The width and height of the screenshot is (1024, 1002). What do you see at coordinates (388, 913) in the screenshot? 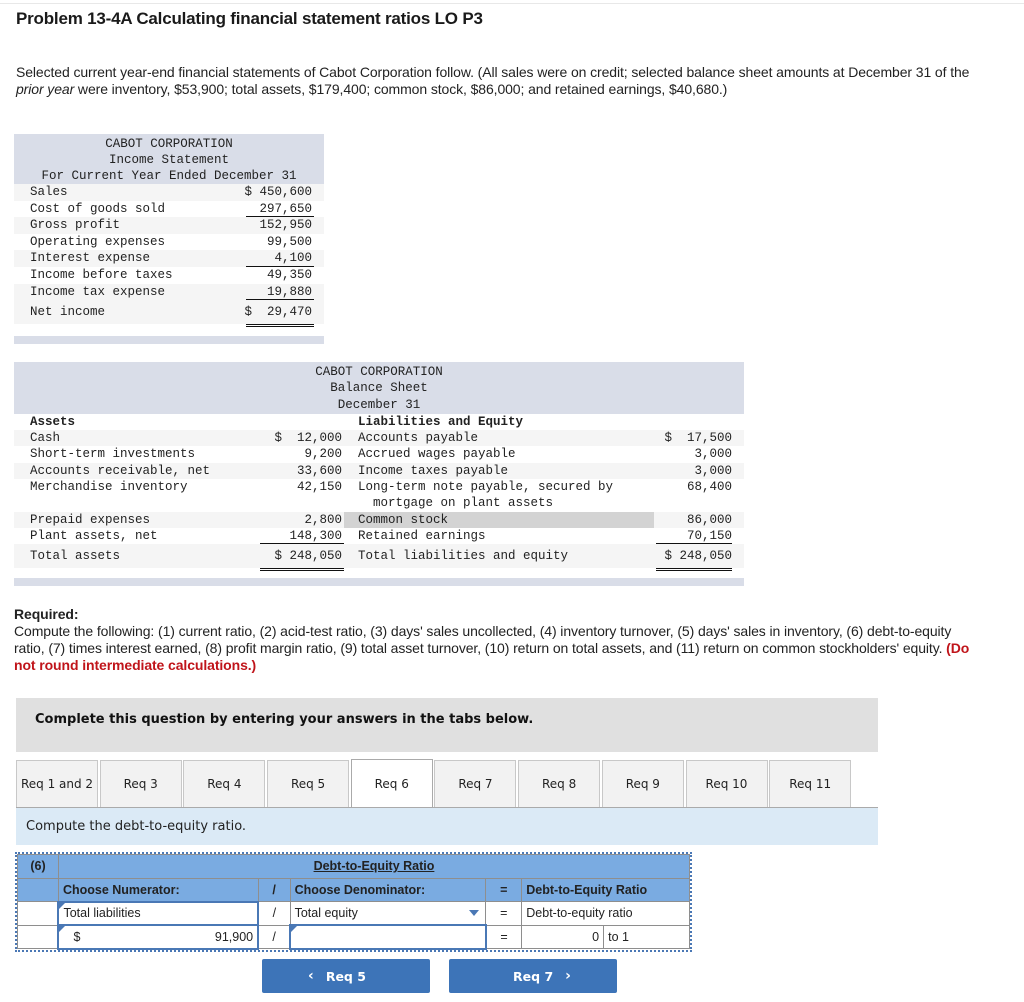
I see `denominator-select: Total equity` at bounding box center [388, 913].